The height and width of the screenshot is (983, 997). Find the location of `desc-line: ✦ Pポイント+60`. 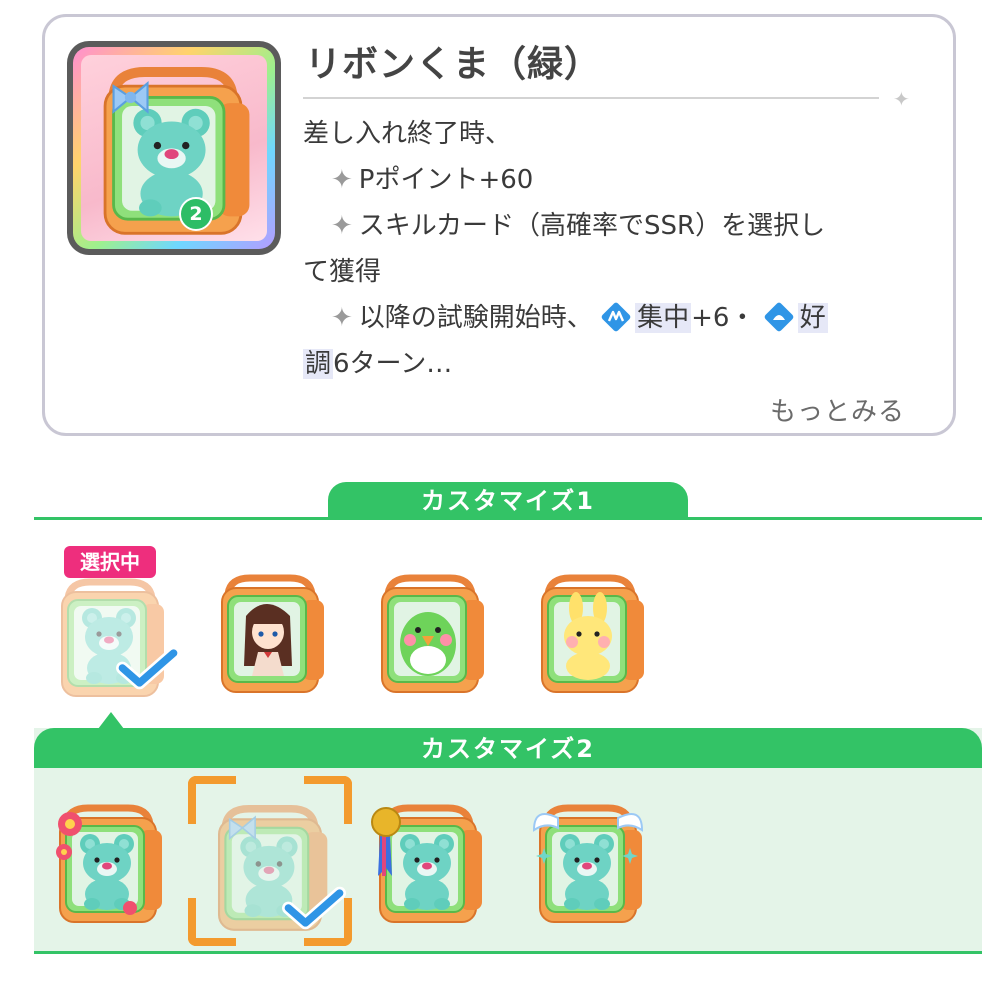

desc-line: ✦ Pポイント+60 is located at coordinates (613, 180).